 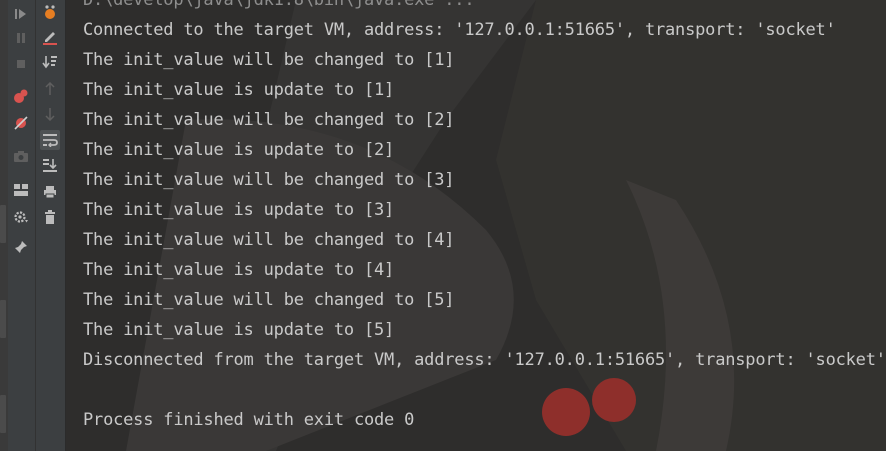 What do you see at coordinates (269, 180) in the screenshot?
I see `console-line: The init_value will be changed to [3]` at bounding box center [269, 180].